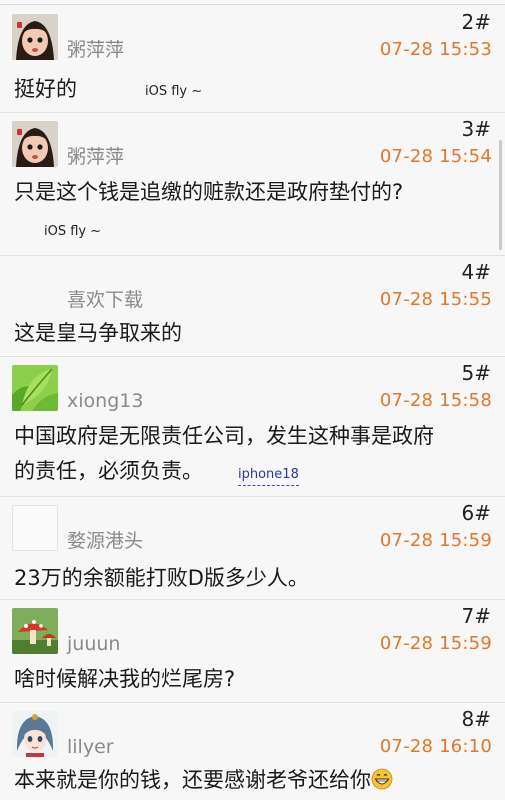 This screenshot has width=505, height=800. Describe the element at coordinates (252, 306) in the screenshot. I see `reply-post: 喜欢下载 4# 07-28 15:55 这是皇马争取来的` at that location.